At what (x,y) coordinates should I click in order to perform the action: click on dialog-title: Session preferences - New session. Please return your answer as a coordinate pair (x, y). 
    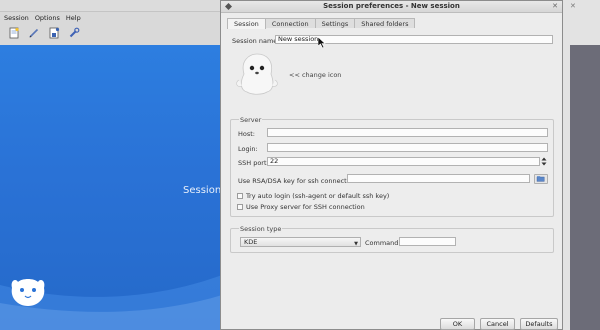
    Looking at the image, I should click on (391, 6).